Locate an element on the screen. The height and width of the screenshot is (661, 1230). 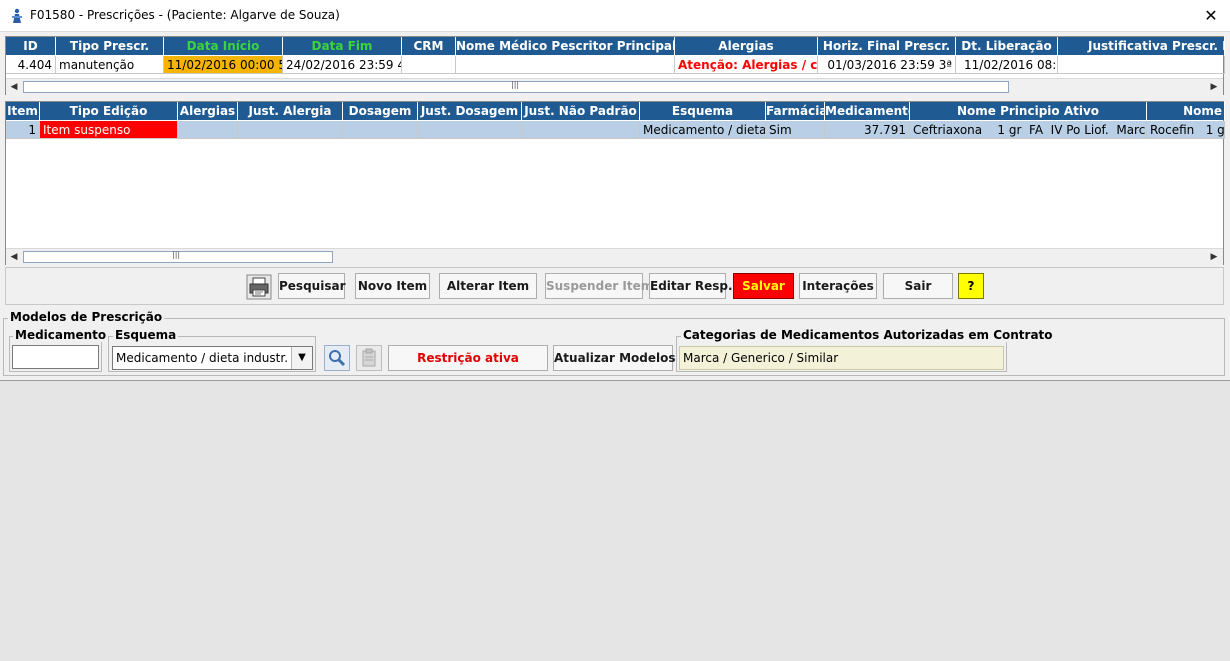
editar-resp-button: Editar Resp. is located at coordinates (691, 286).